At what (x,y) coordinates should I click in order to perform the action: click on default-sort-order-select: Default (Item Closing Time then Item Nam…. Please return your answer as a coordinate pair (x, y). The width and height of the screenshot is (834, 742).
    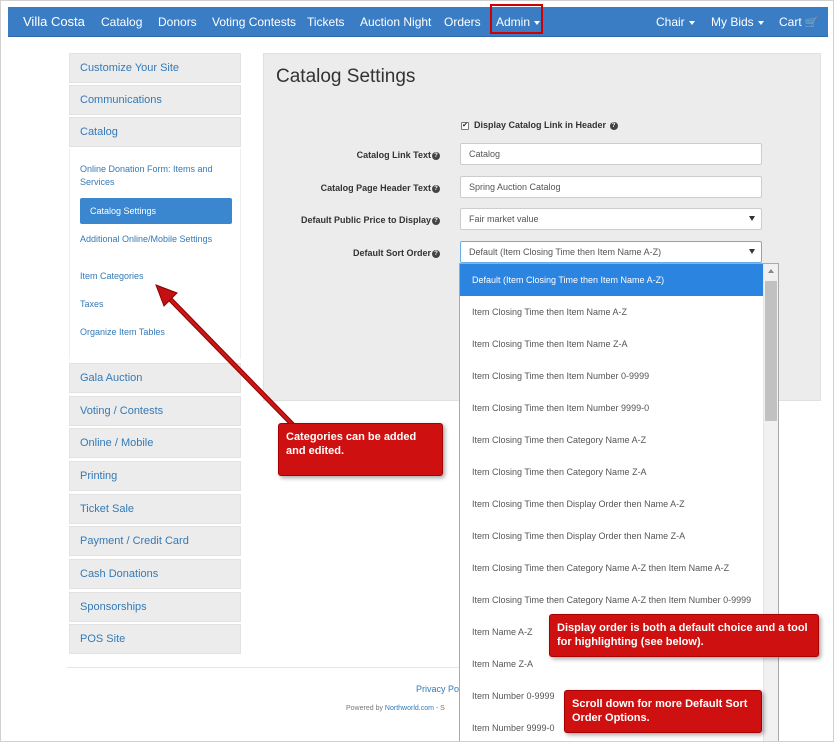
    Looking at the image, I should click on (611, 252).